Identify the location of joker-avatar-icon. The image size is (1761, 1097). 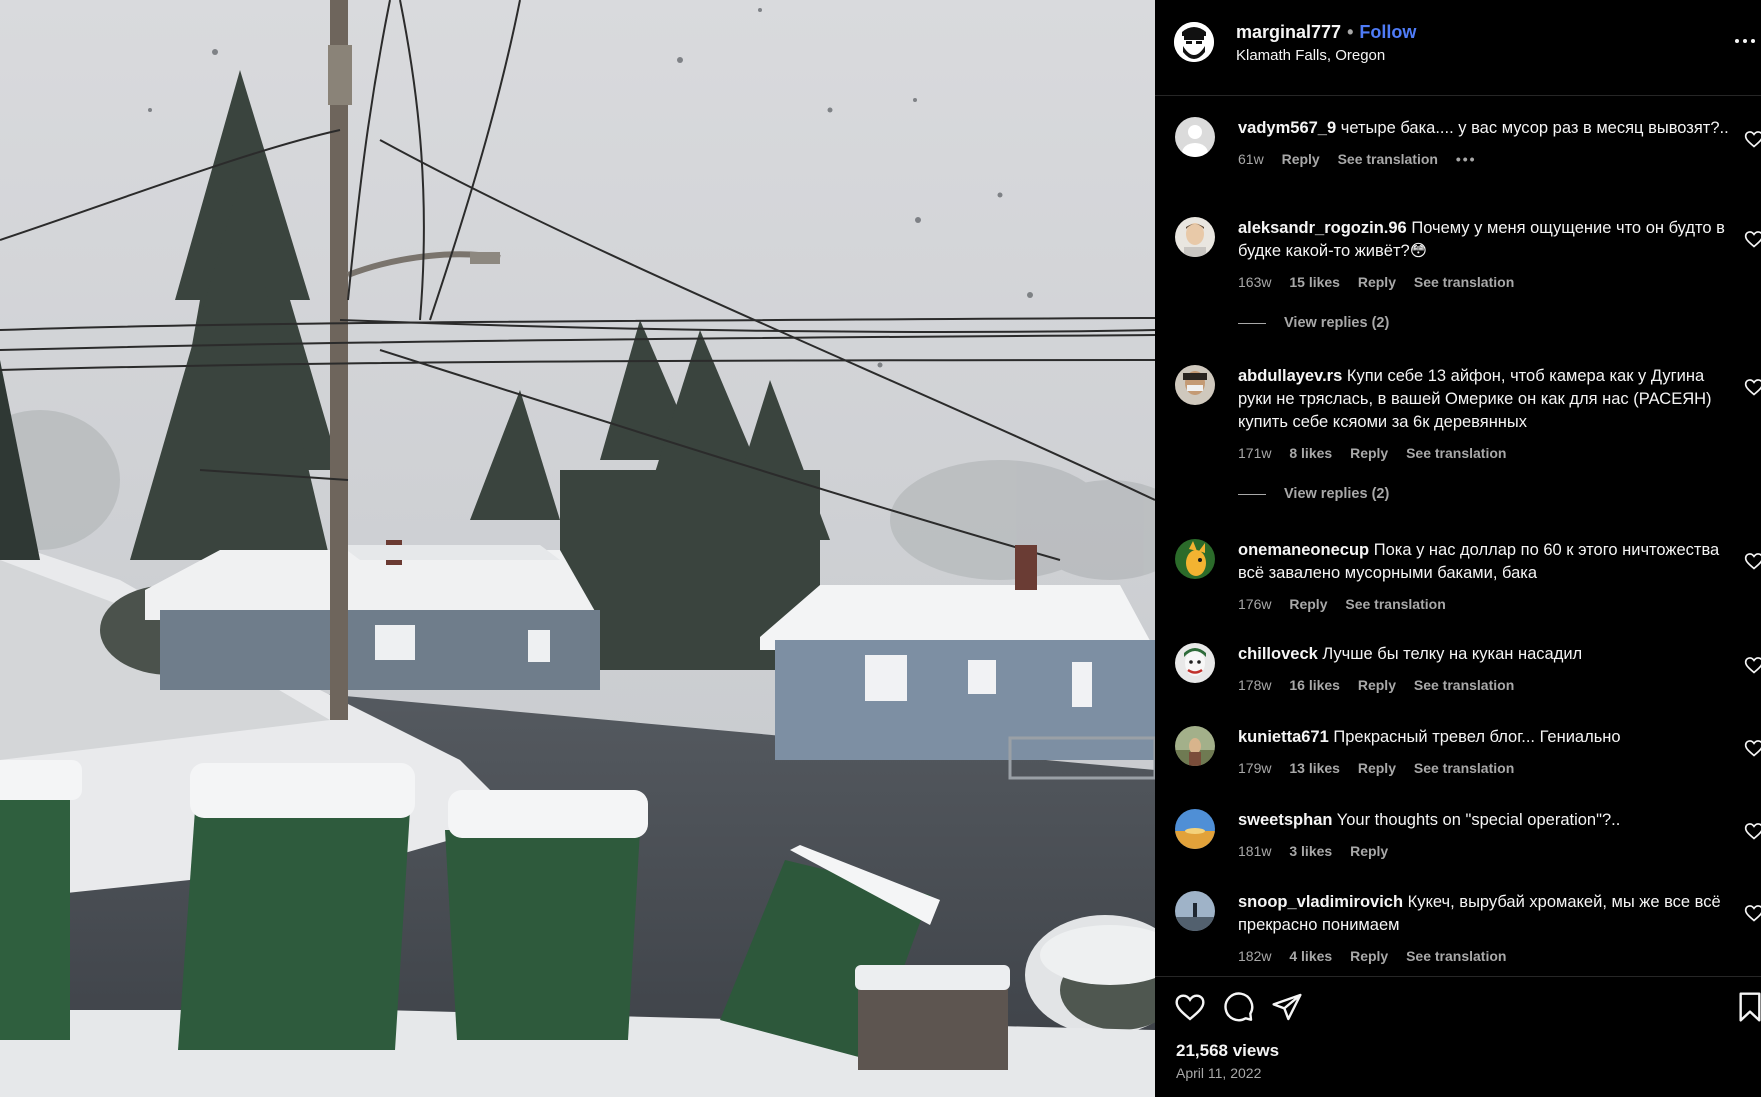
(1195, 663).